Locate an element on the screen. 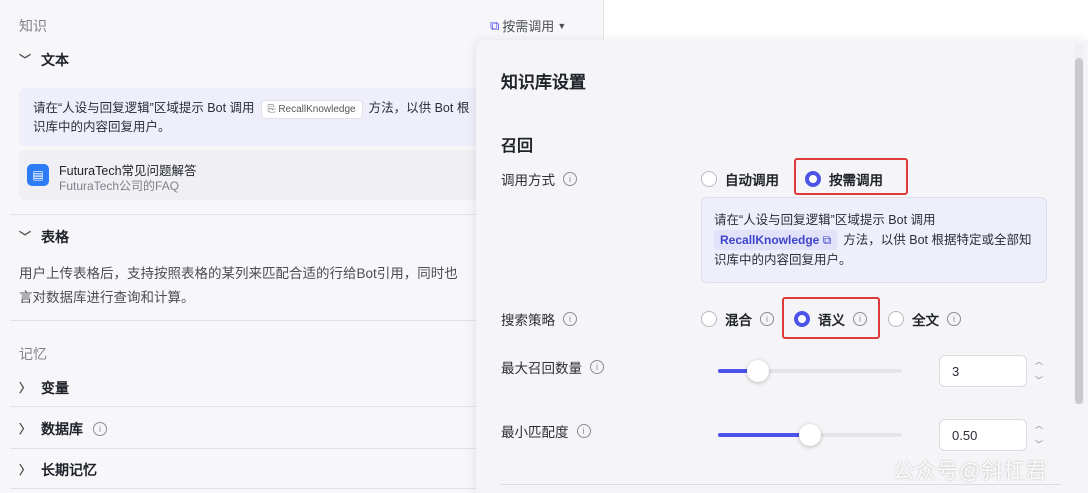 Image resolution: width=1088 pixels, height=493 pixels. kb-description: FuturaTech公司的FAQ is located at coordinates (119, 186).